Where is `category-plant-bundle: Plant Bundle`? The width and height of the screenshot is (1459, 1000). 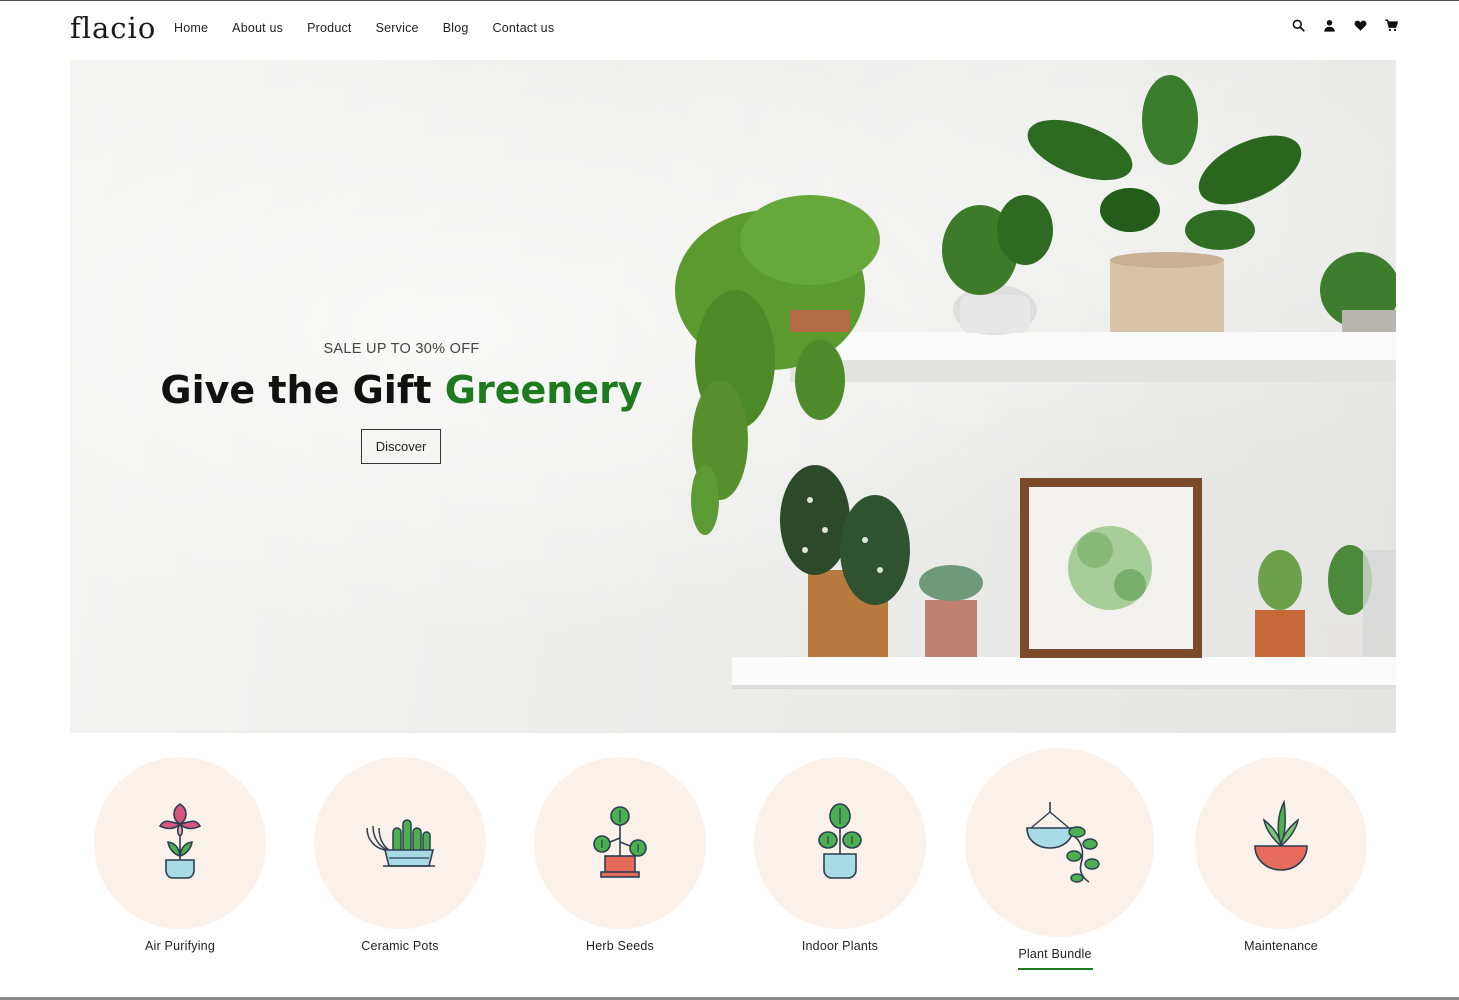 category-plant-bundle: Plant Bundle is located at coordinates (1059, 859).